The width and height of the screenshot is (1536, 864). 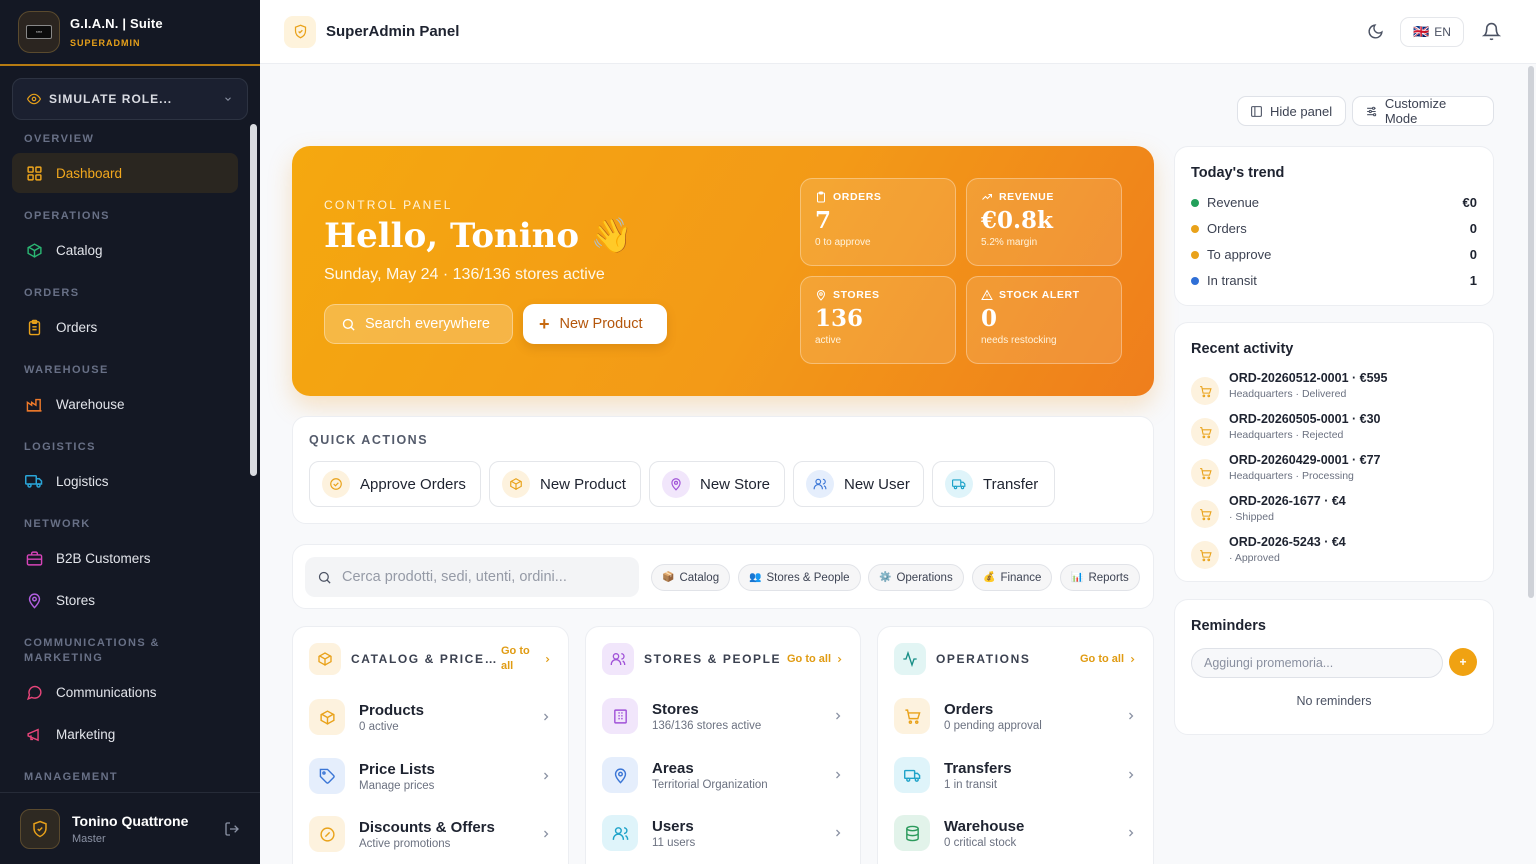 I want to click on list-item-products: Products 0 active, so click(x=430, y=717).